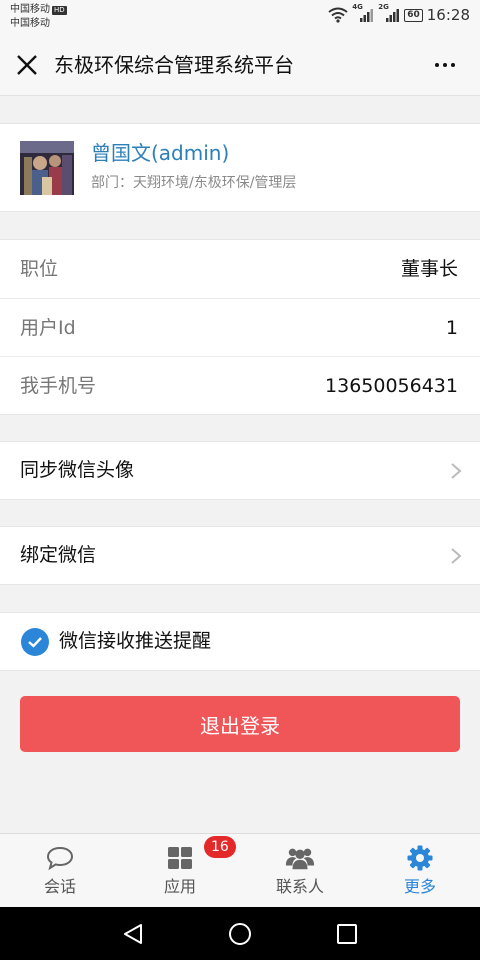 The height and width of the screenshot is (960, 480). Describe the element at coordinates (135, 641) in the screenshot. I see `push-notify-label: 微信接收推送提醒` at that location.